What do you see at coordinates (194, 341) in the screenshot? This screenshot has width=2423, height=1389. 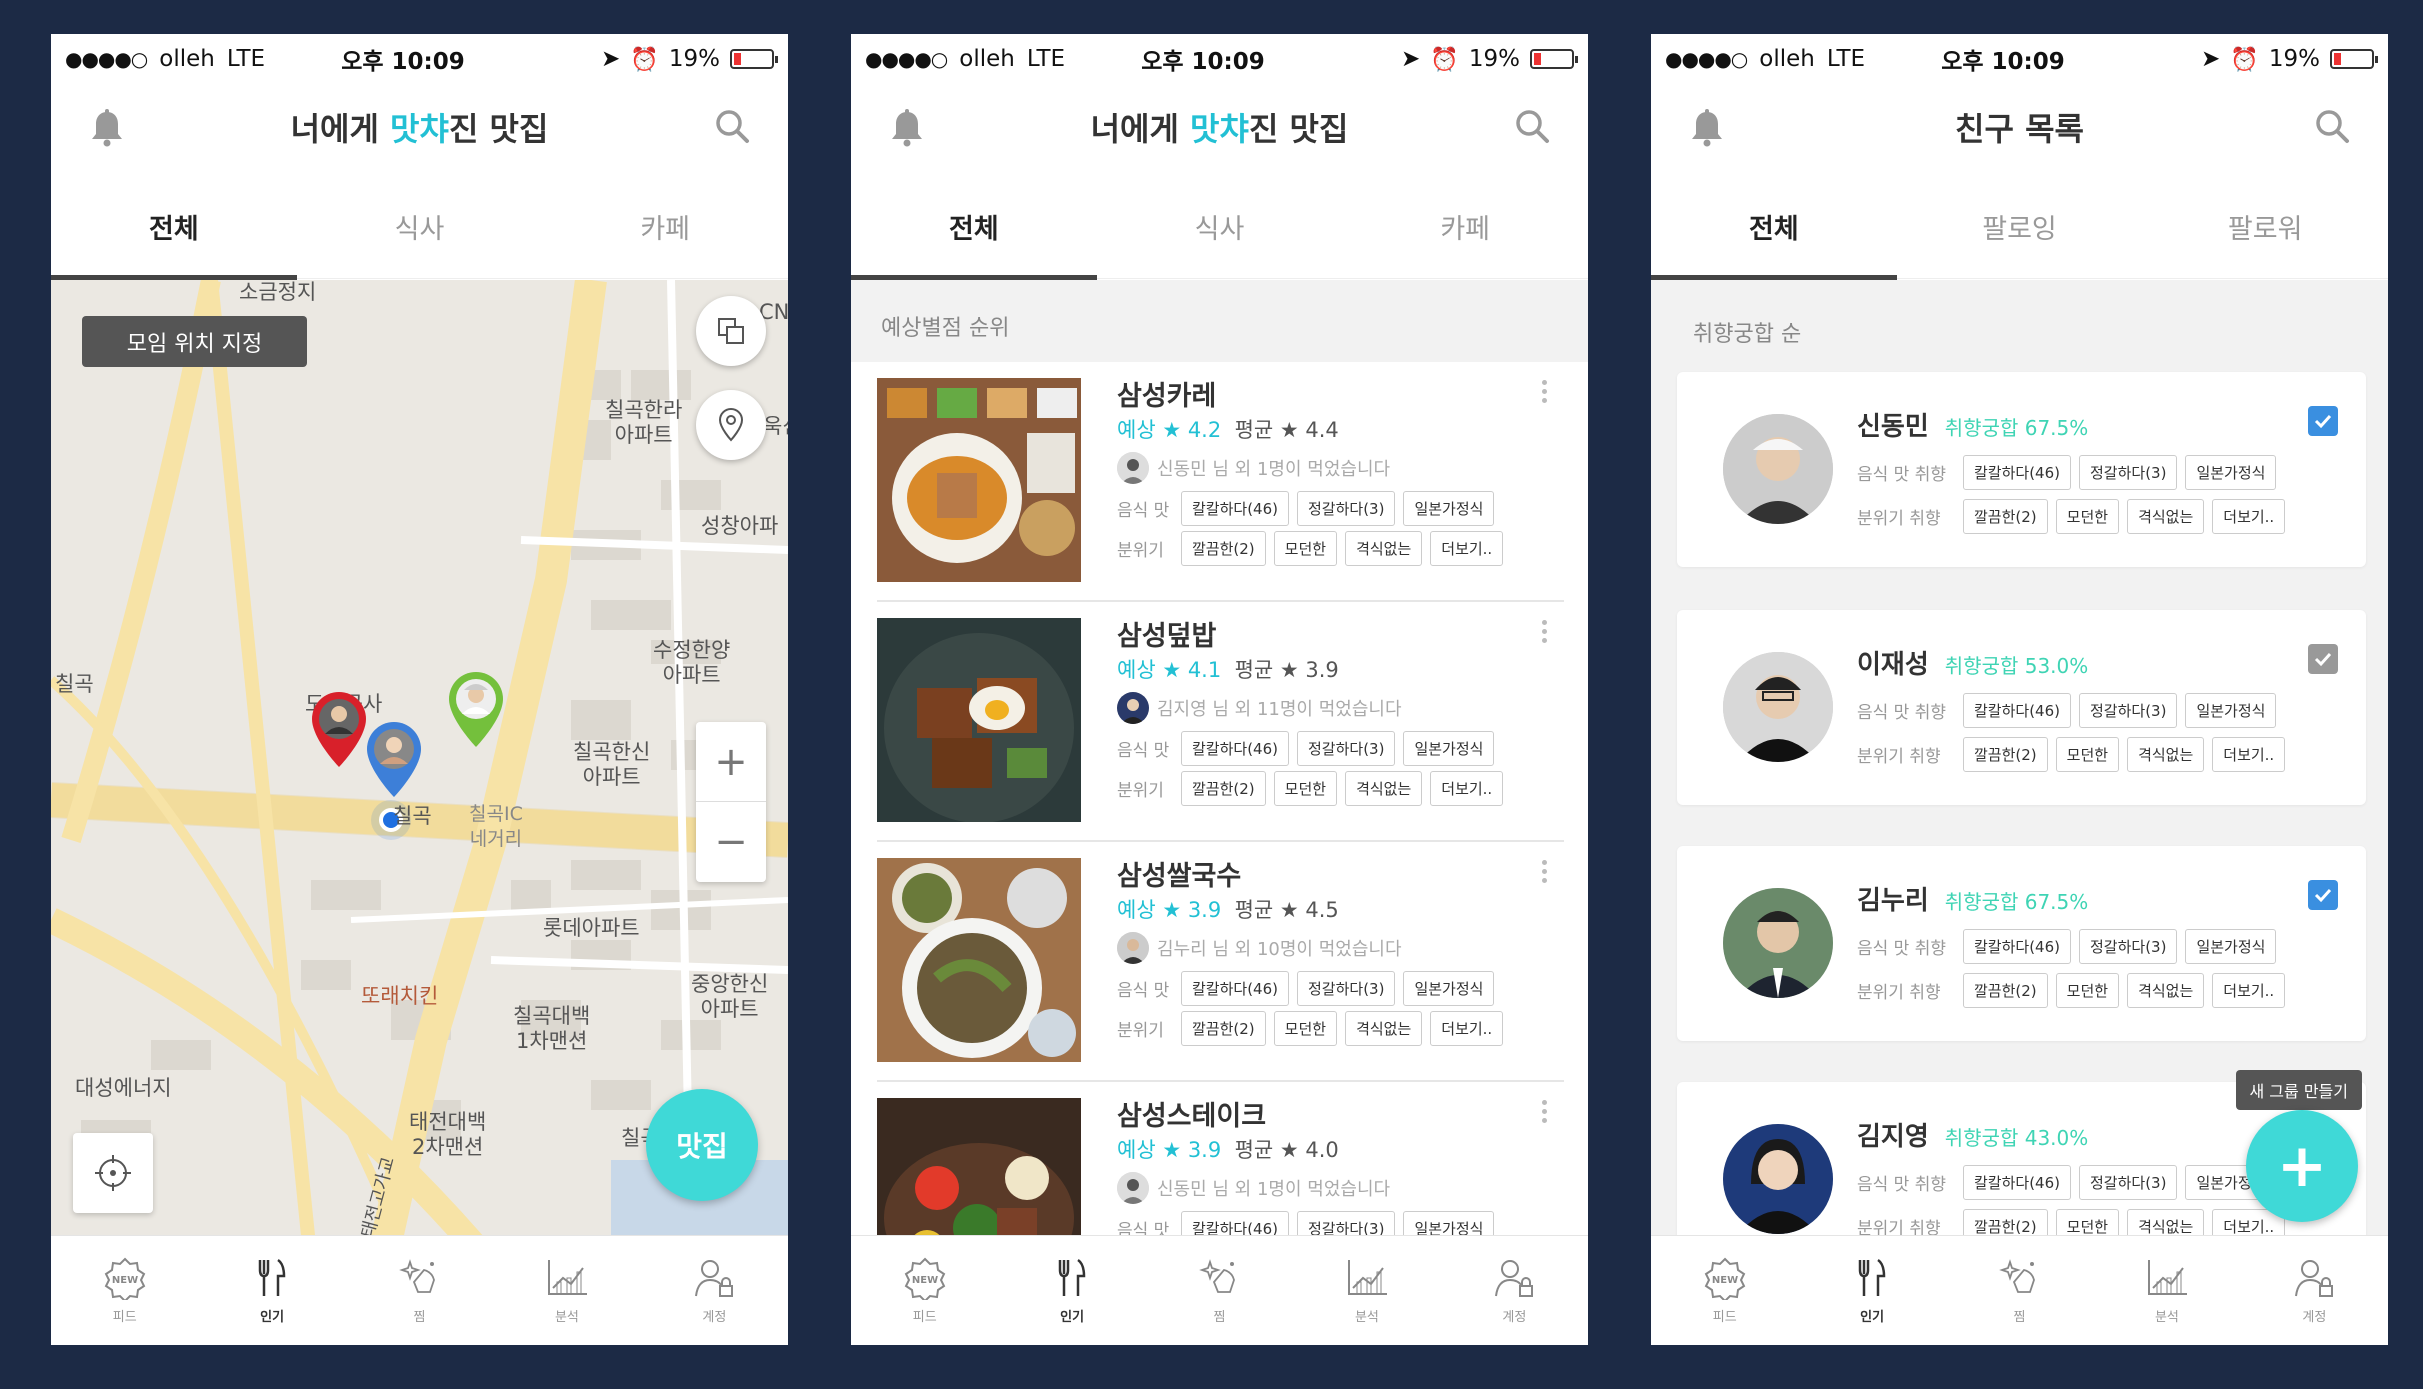 I see `set-meeting-location-button: 모임 위치 지정` at bounding box center [194, 341].